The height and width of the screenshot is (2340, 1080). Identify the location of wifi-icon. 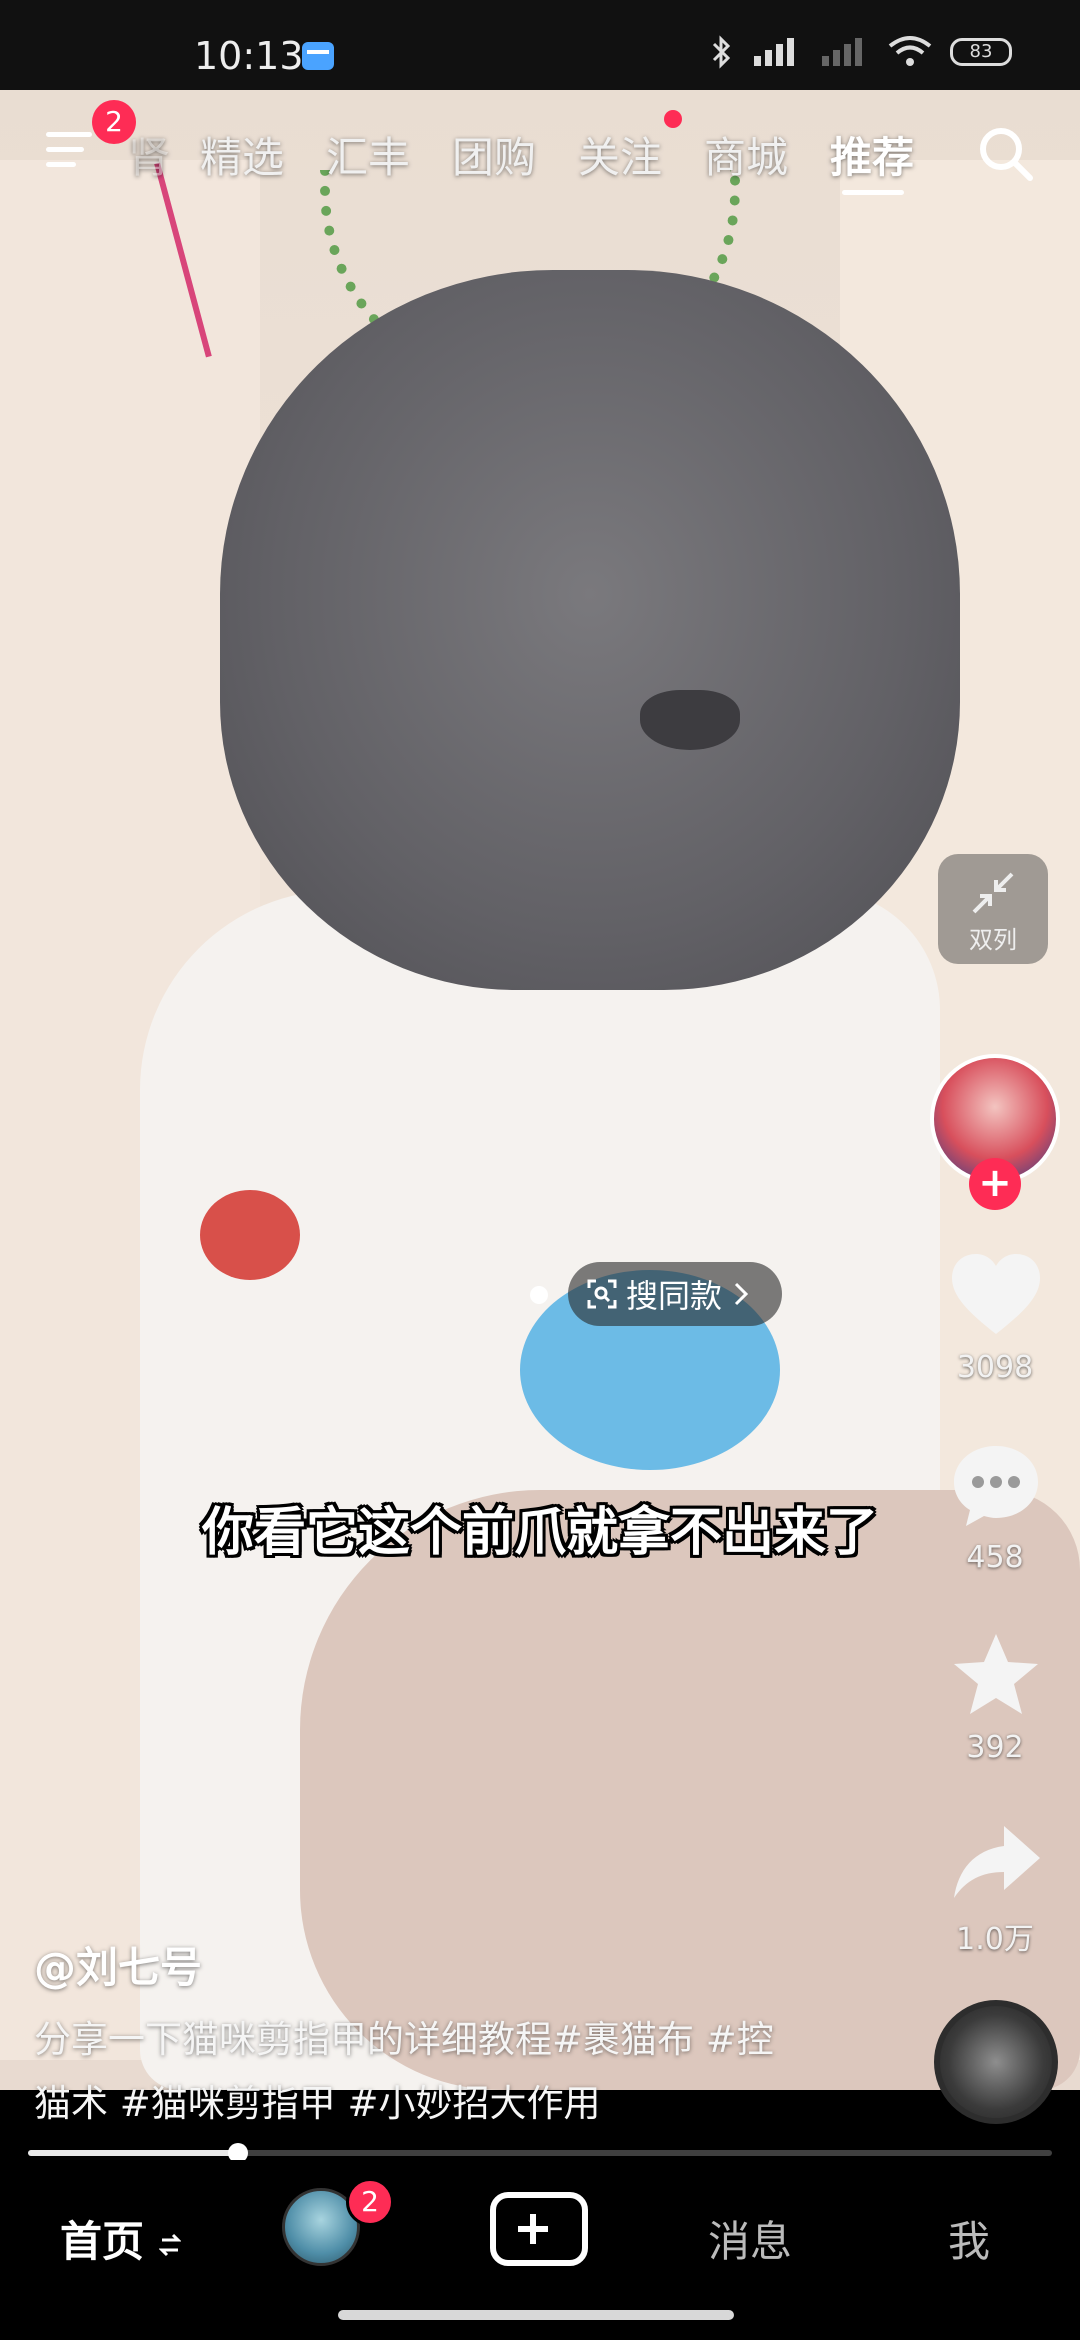
(910, 51).